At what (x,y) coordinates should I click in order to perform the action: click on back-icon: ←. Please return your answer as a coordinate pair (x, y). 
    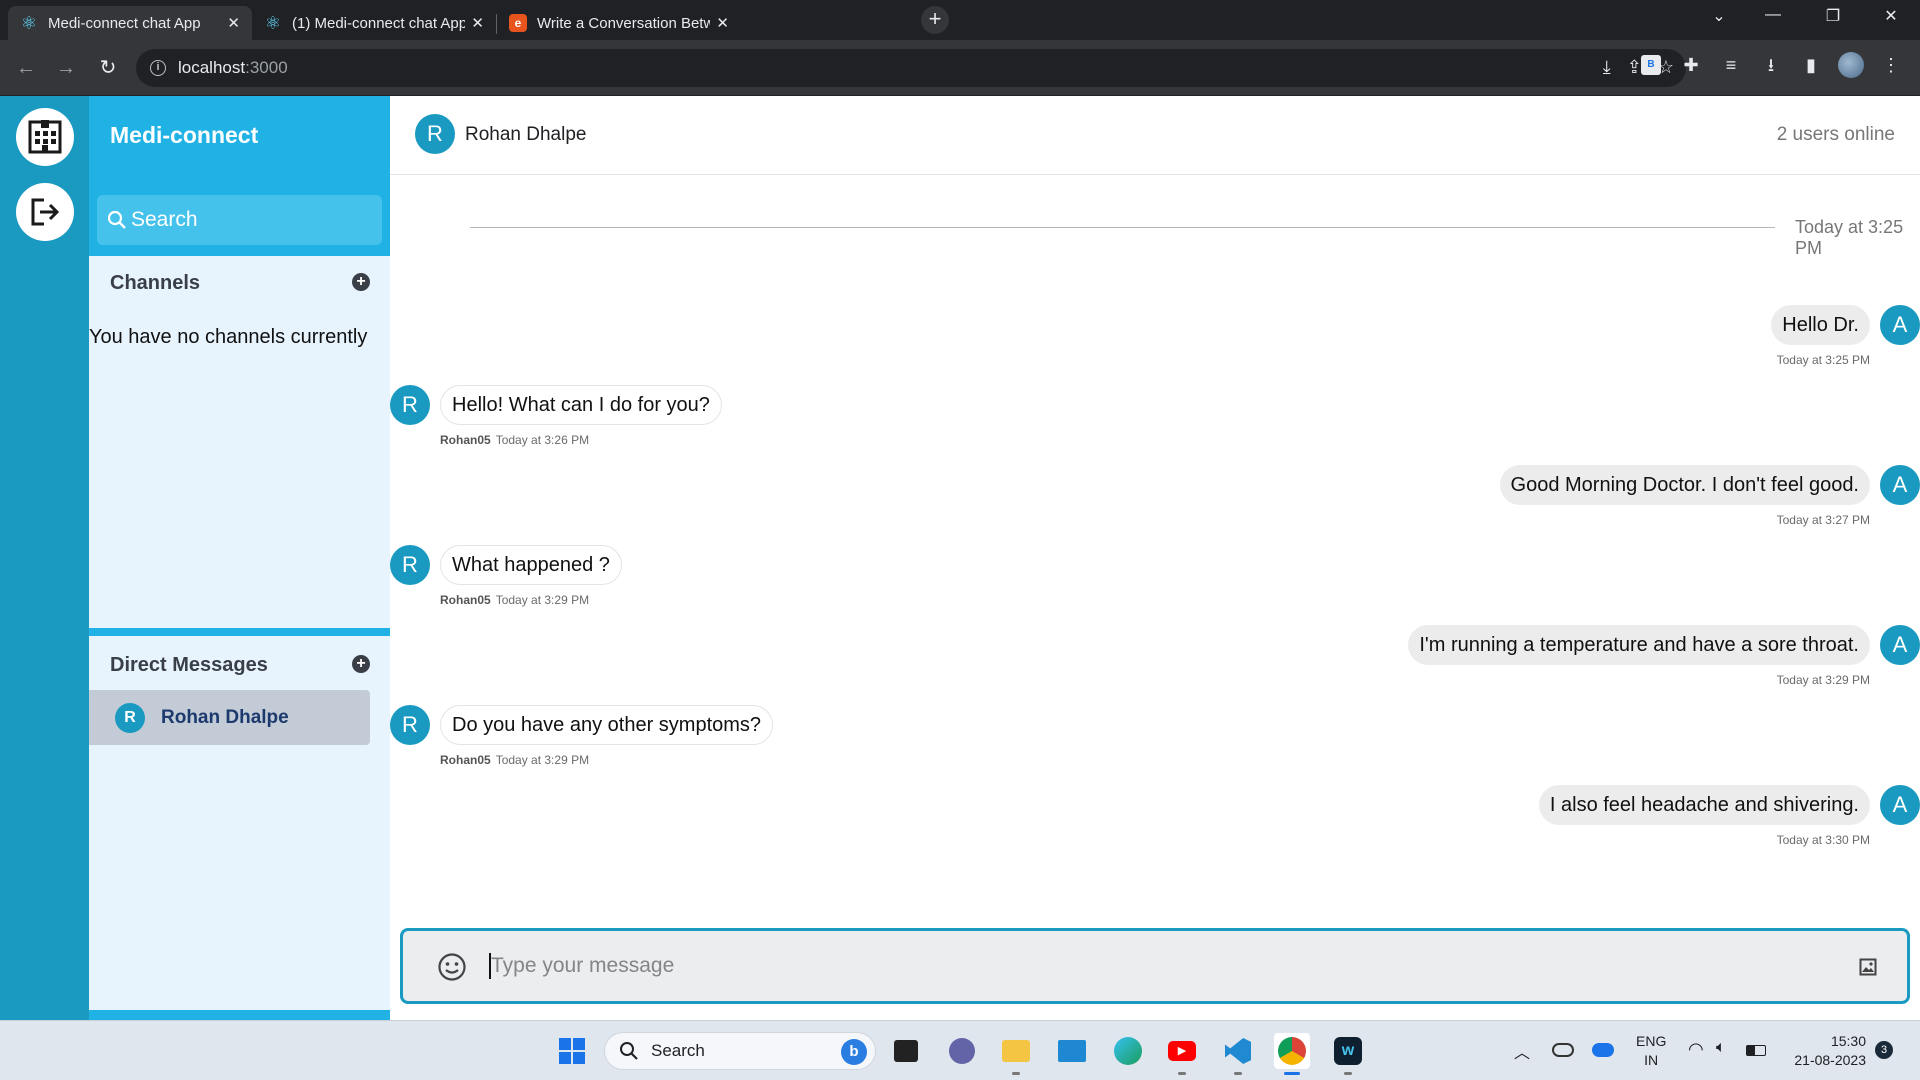
    Looking at the image, I should click on (26, 68).